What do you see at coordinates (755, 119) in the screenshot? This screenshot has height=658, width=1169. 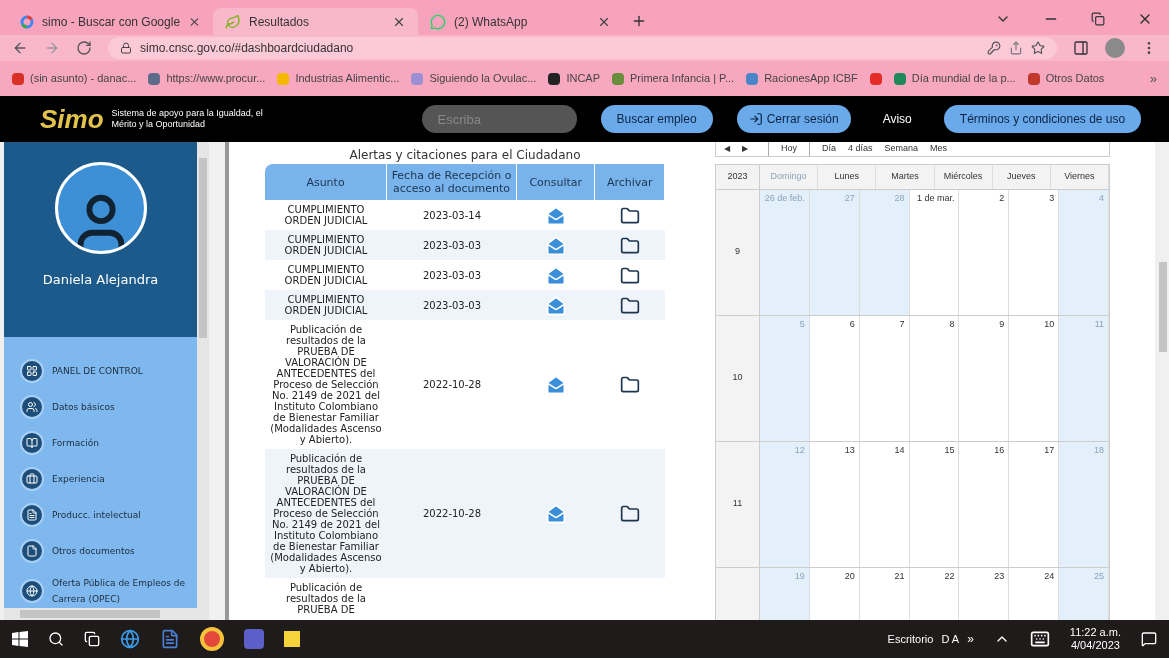 I see `sign-in-icon` at bounding box center [755, 119].